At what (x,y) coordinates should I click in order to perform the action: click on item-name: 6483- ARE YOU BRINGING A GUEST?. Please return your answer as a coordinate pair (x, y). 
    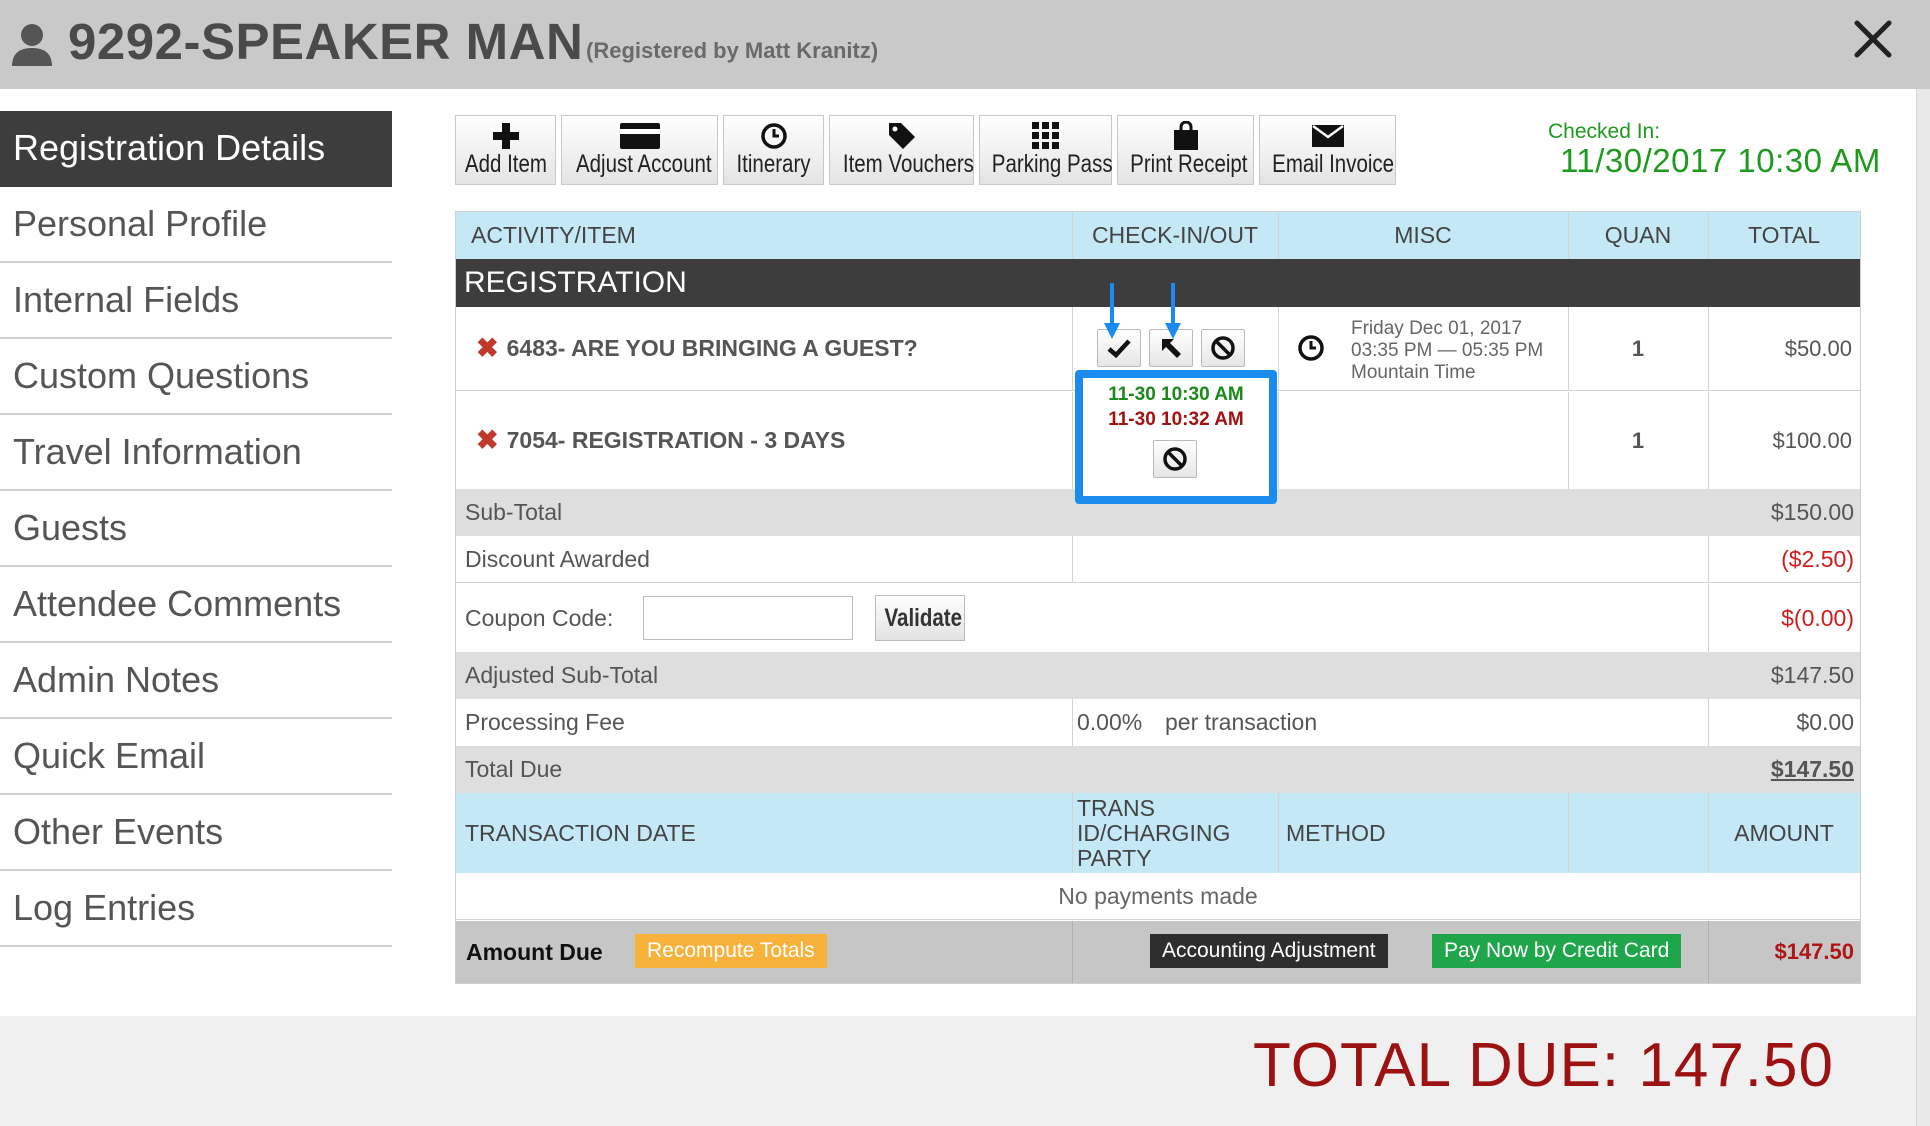
    Looking at the image, I should click on (712, 348).